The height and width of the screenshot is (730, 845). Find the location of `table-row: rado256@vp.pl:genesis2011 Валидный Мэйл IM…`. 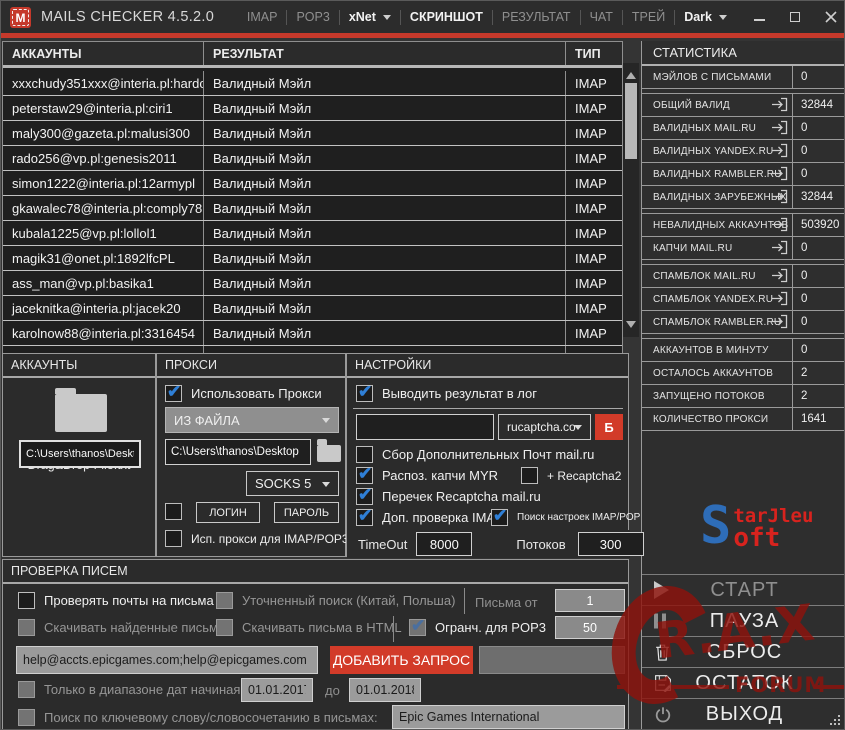

table-row: rado256@vp.pl:genesis2011 Валидный Мэйл IM… is located at coordinates (312, 158).